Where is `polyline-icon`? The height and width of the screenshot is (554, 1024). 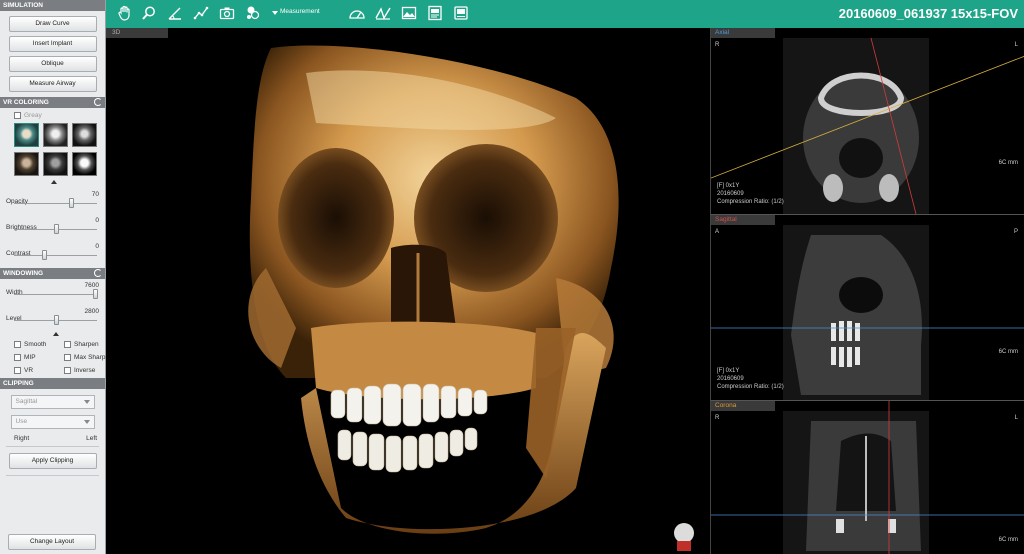 polyline-icon is located at coordinates (201, 13).